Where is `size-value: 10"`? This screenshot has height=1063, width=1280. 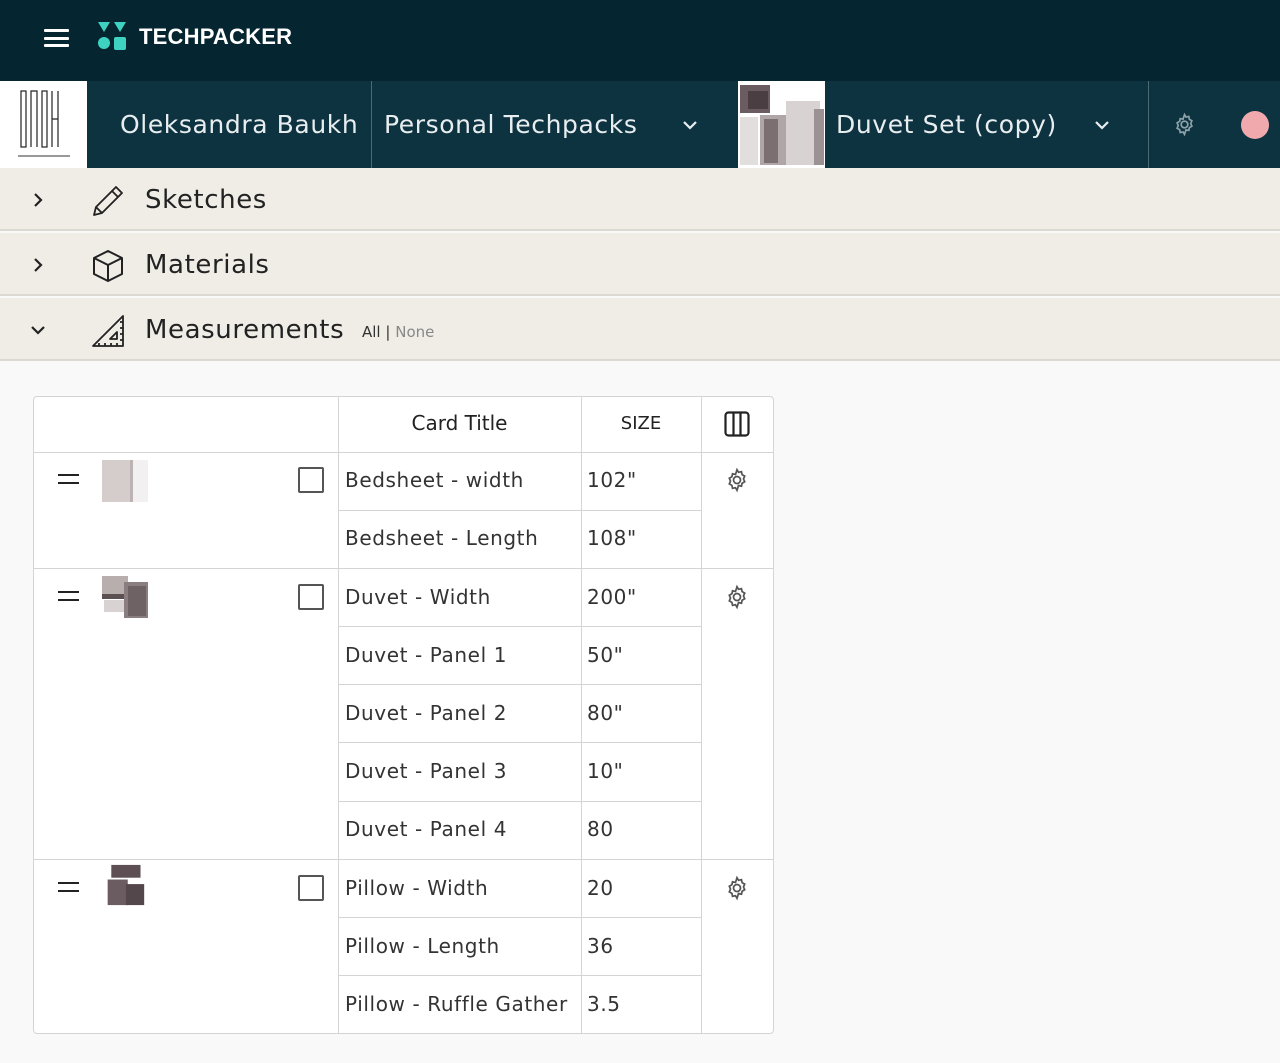
size-value: 10" is located at coordinates (605, 771).